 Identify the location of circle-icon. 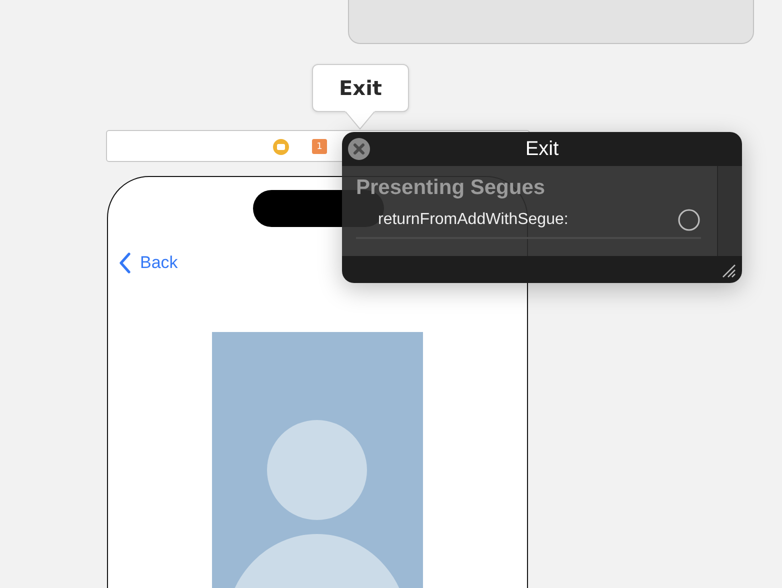
(689, 220).